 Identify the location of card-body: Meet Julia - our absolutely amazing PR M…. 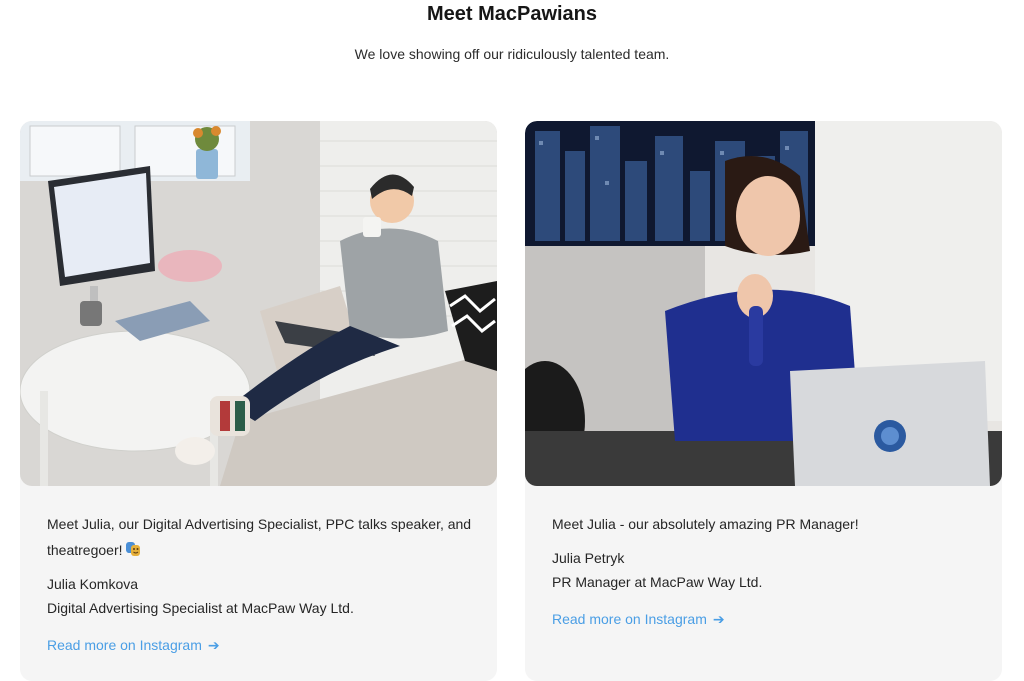
(765, 571).